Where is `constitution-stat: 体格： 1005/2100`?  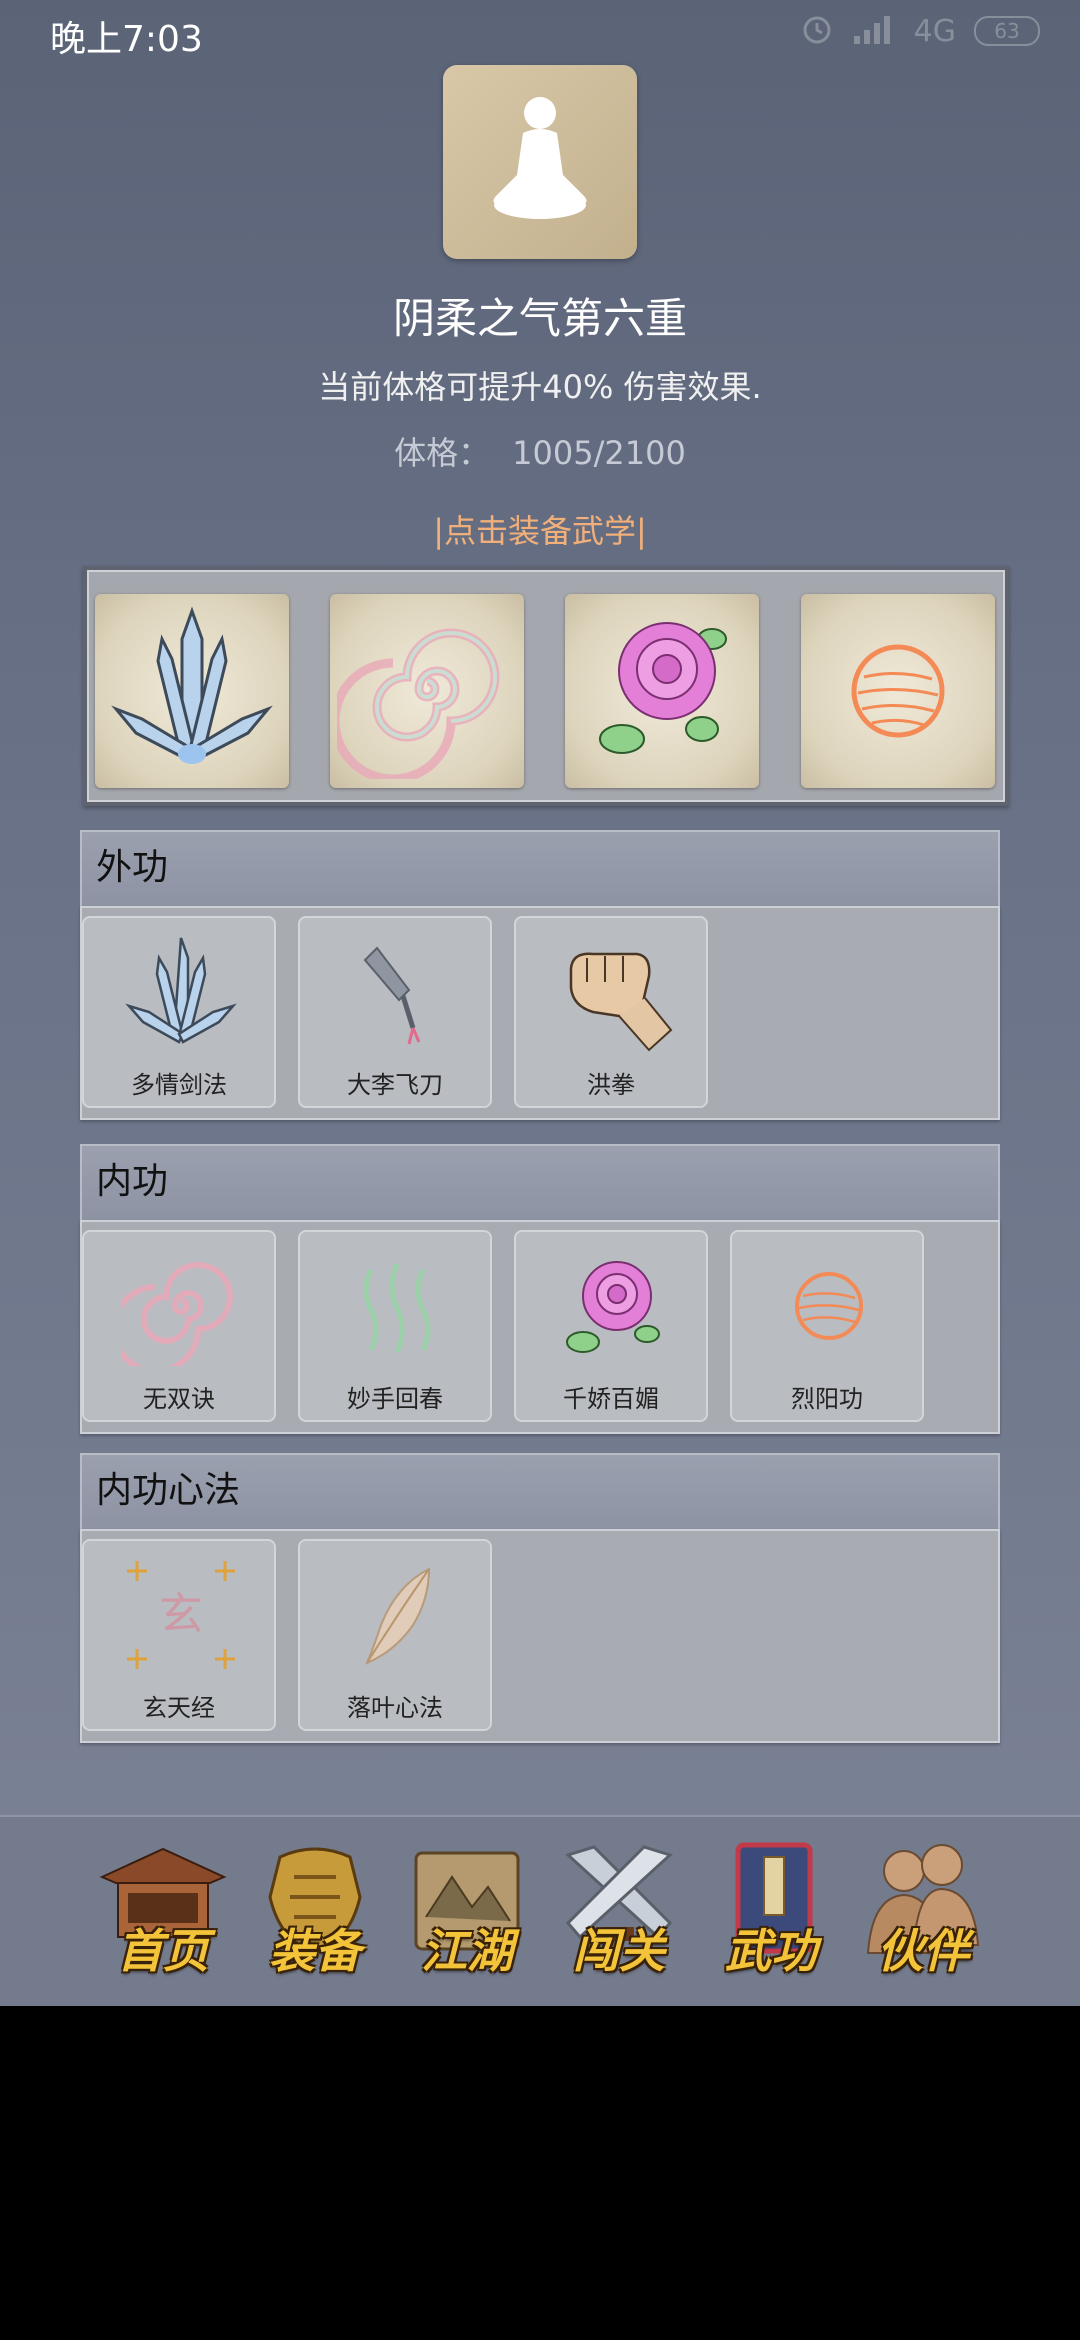
constitution-stat: 体格： 1005/2100 is located at coordinates (540, 451).